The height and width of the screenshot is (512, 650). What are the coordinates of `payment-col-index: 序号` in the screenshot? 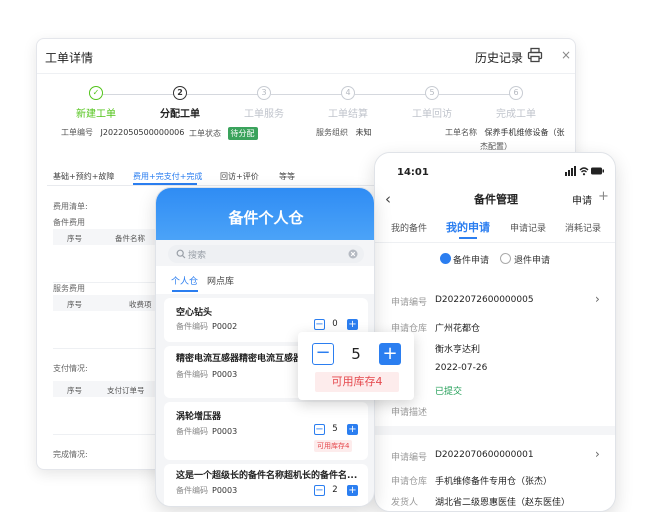 It's located at (74, 390).